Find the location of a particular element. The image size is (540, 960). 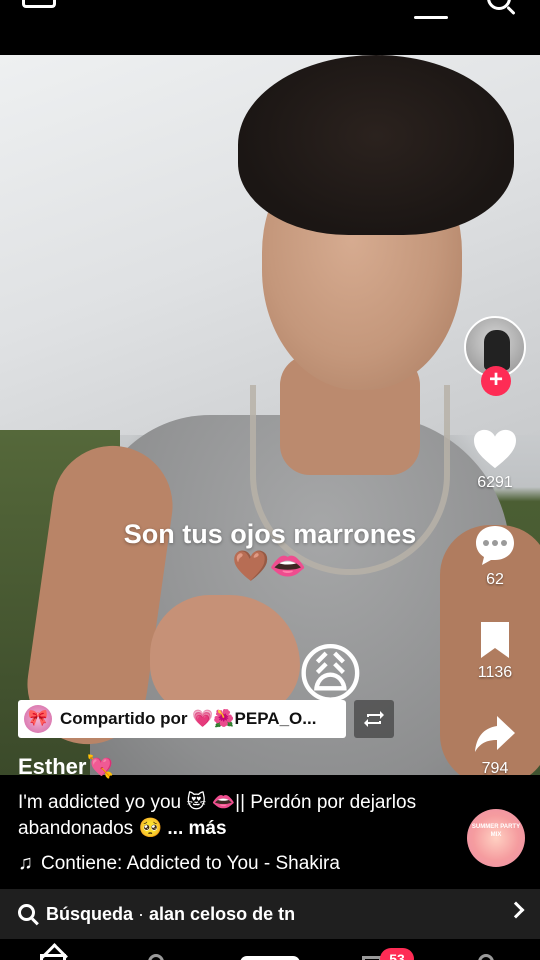

share-button: 794 is located at coordinates (495, 746).